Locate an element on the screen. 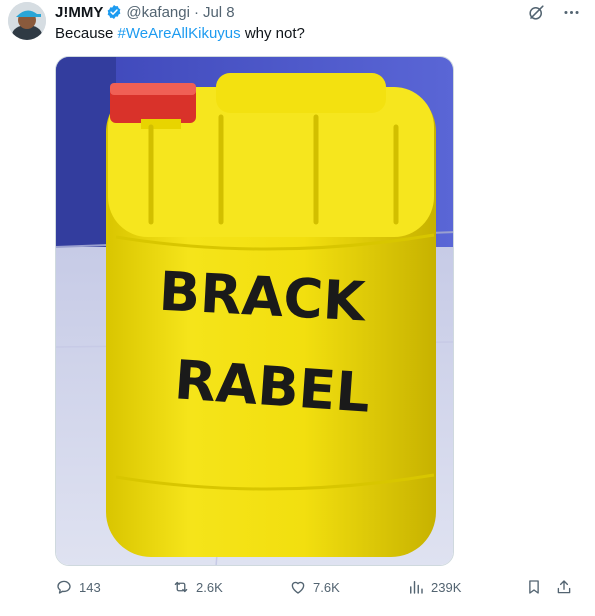 The width and height of the screenshot is (595, 616). bookmark-button is located at coordinates (534, 587).